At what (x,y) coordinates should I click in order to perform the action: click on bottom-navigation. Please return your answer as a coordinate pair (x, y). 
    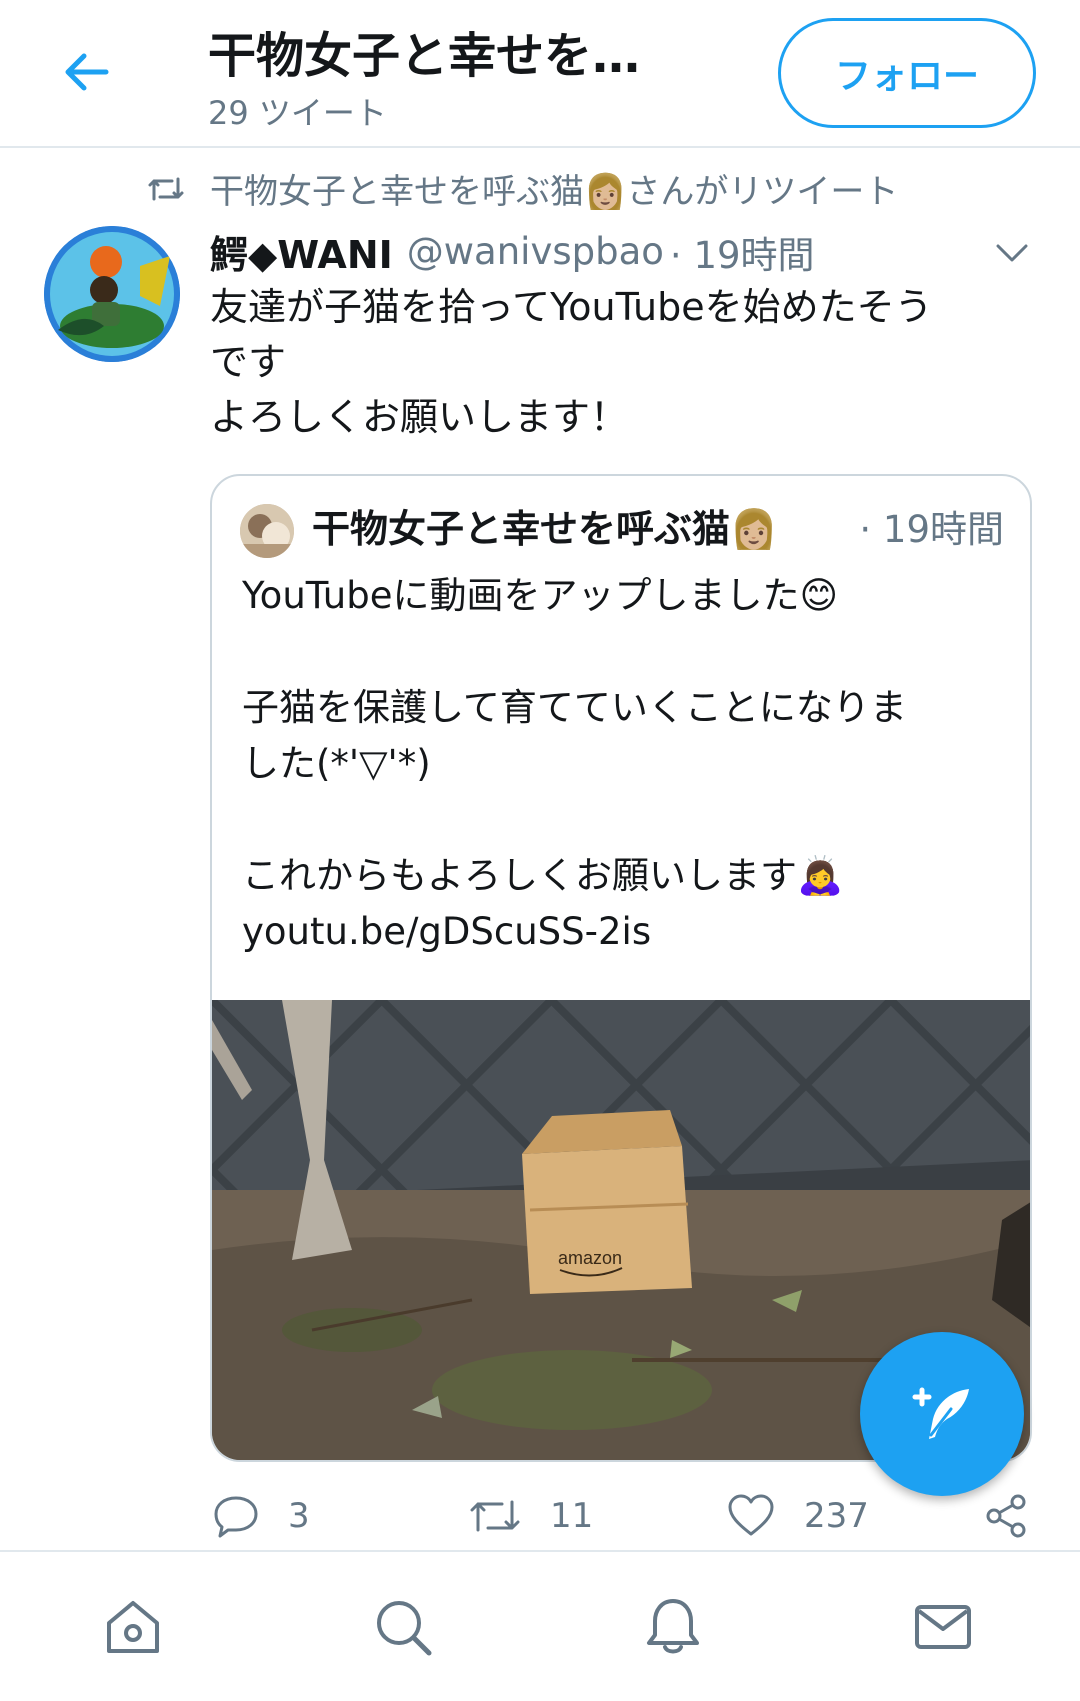
    Looking at the image, I should click on (540, 1625).